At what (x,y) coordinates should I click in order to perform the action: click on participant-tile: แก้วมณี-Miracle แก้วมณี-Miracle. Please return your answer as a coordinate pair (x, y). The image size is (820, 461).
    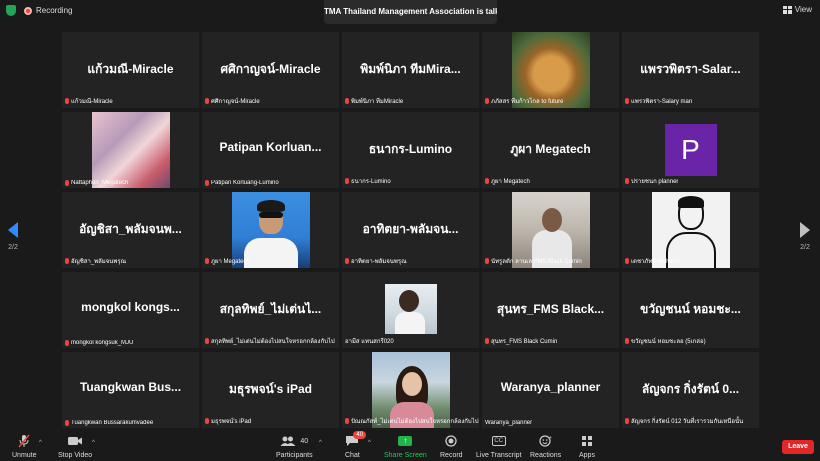
    Looking at the image, I should click on (130, 70).